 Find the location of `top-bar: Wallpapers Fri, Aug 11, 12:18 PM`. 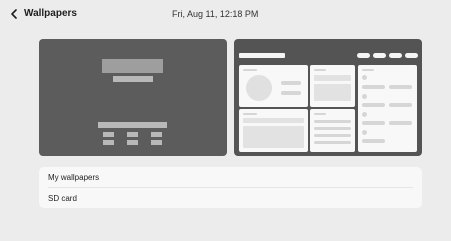

top-bar: Wallpapers Fri, Aug 11, 12:18 PM is located at coordinates (225, 14).